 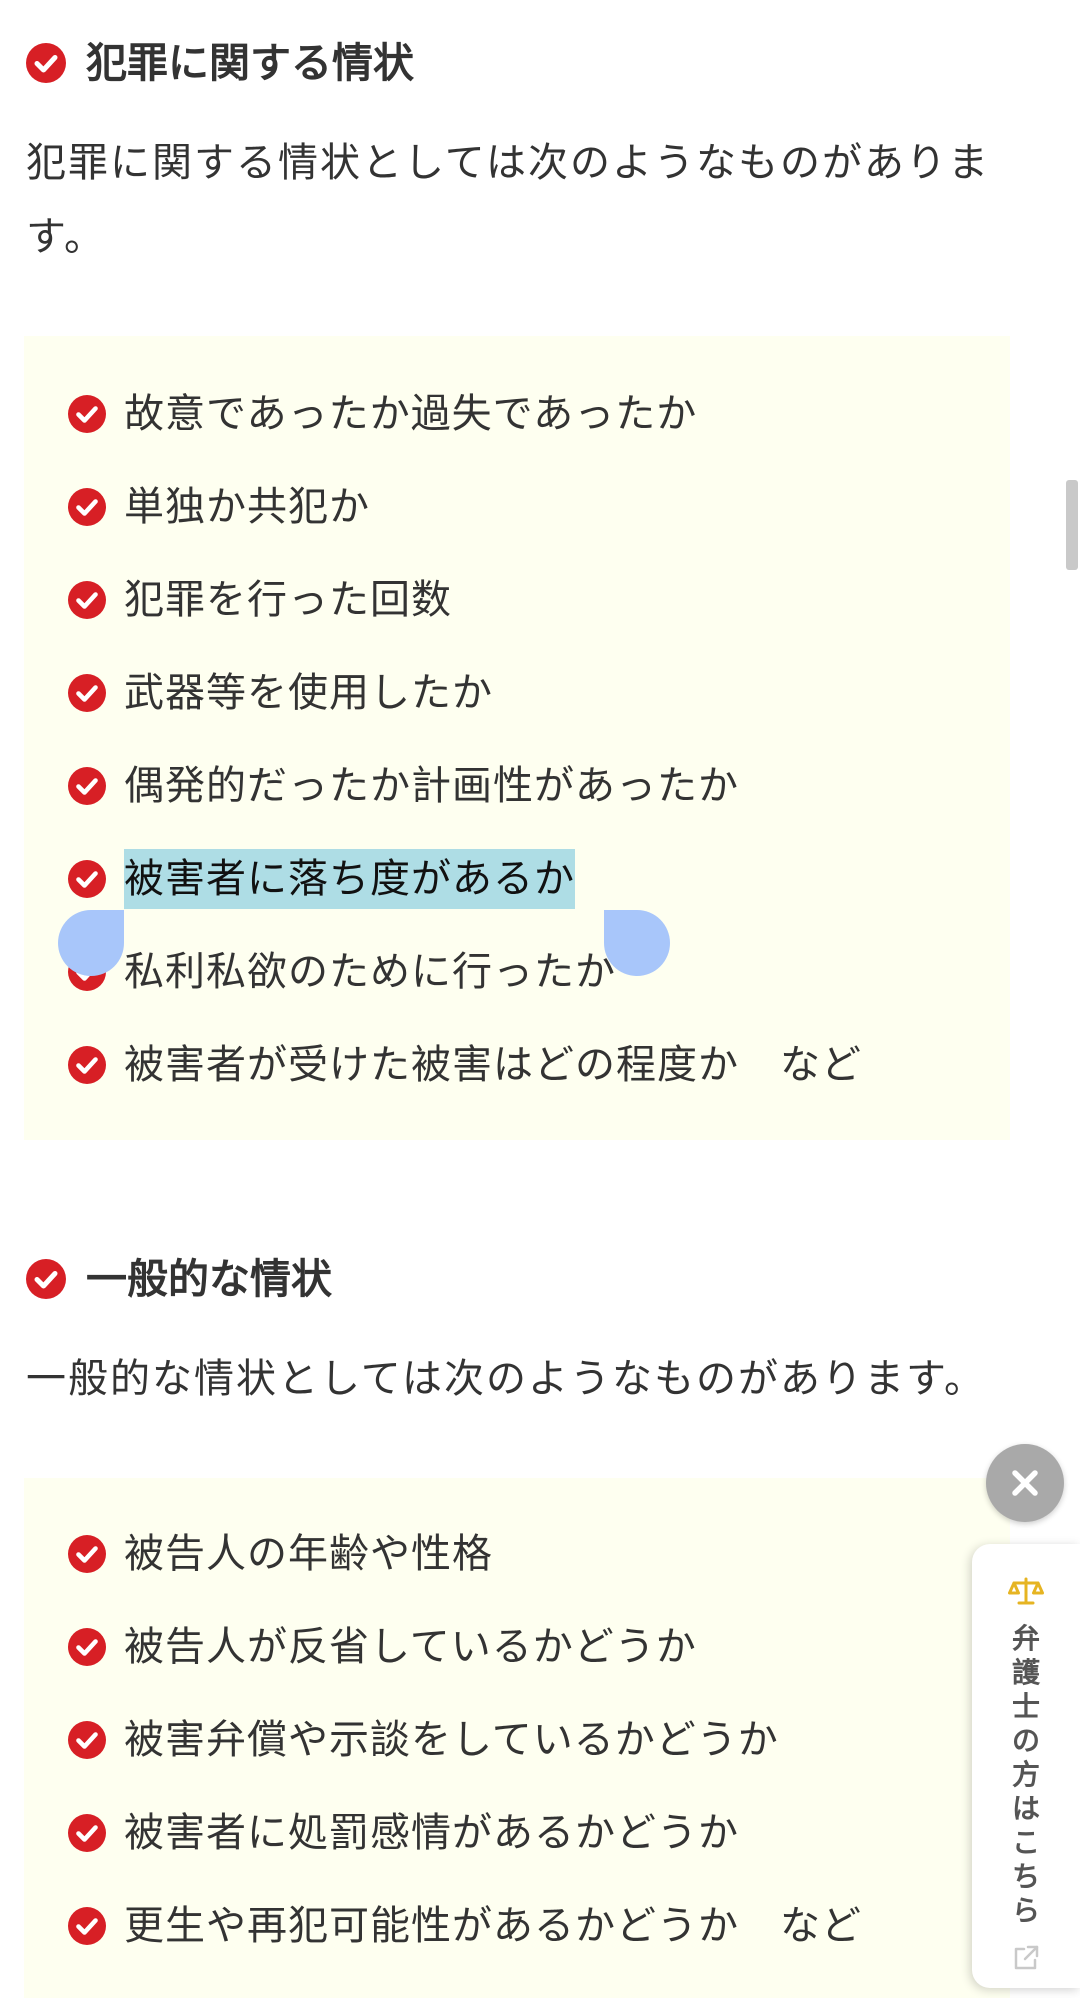 I want to click on list-item-label: 被害者に処罰感情があるかどうか, so click(x=431, y=1833).